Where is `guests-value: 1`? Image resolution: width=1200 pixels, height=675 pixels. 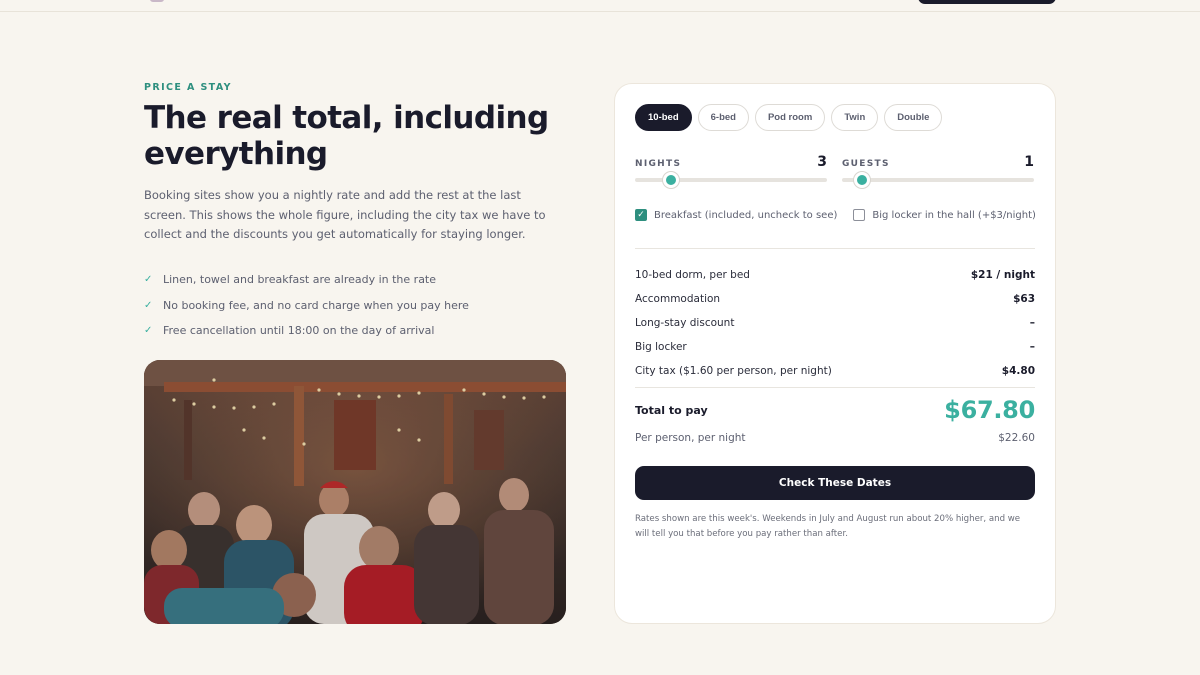 guests-value: 1 is located at coordinates (1029, 162).